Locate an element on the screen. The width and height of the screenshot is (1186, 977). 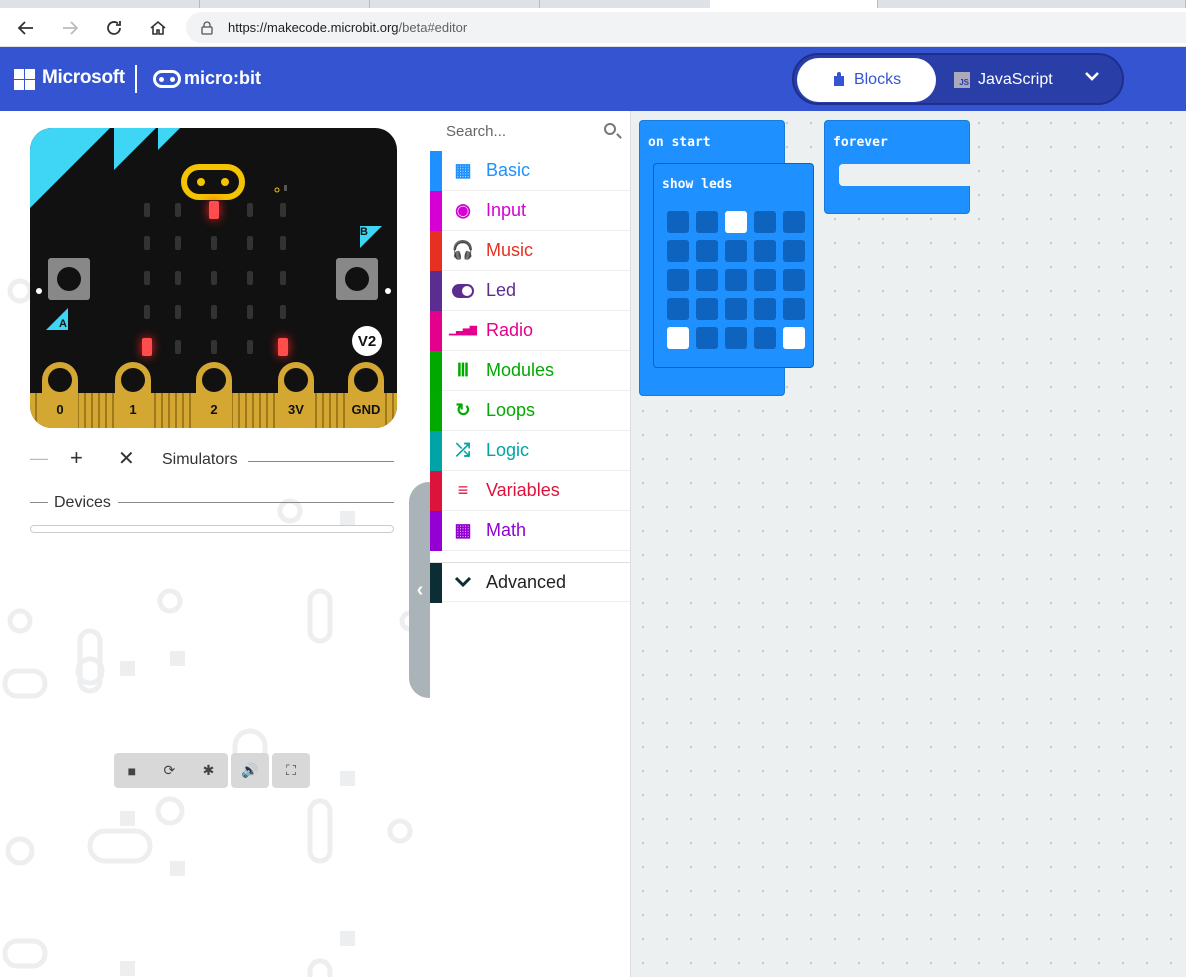
category-radio: ▁▃▅▇ Radio is located at coordinates (530, 331).